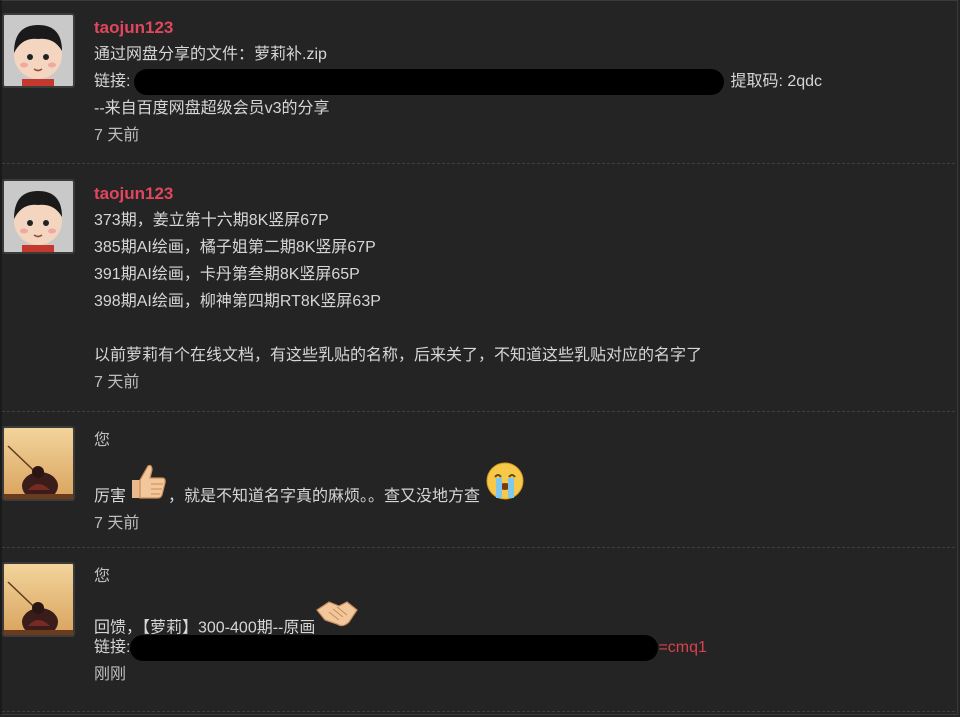 This screenshot has height=717, width=960. Describe the element at coordinates (227, 274) in the screenshot. I see `comment-text-line: 391期AI绘画，卡丹第叁期8K竖屏65P` at that location.